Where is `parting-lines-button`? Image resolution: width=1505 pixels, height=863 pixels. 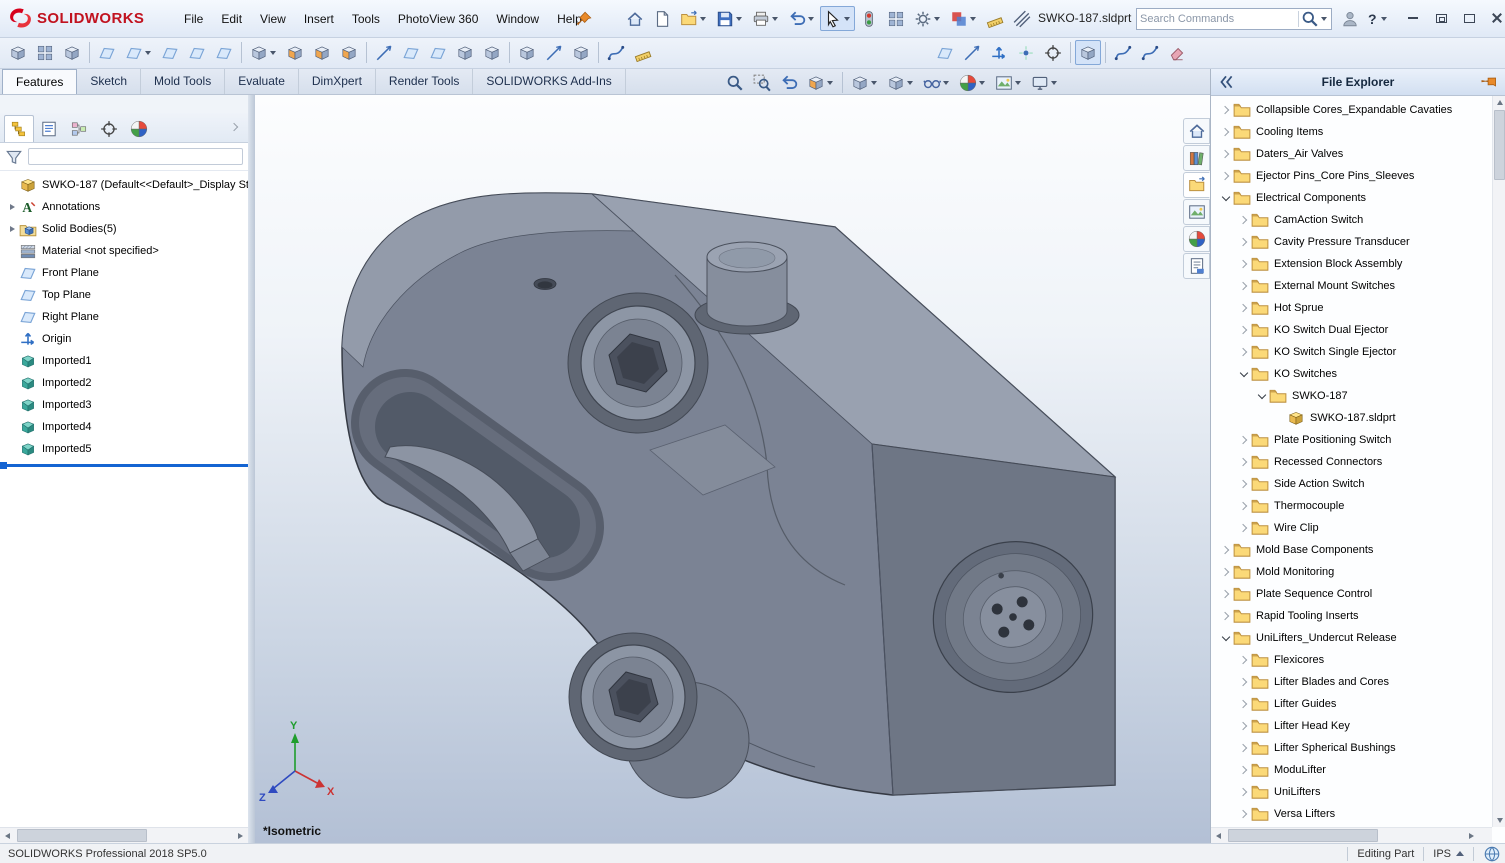
parting-lines-button is located at coordinates (384, 52).